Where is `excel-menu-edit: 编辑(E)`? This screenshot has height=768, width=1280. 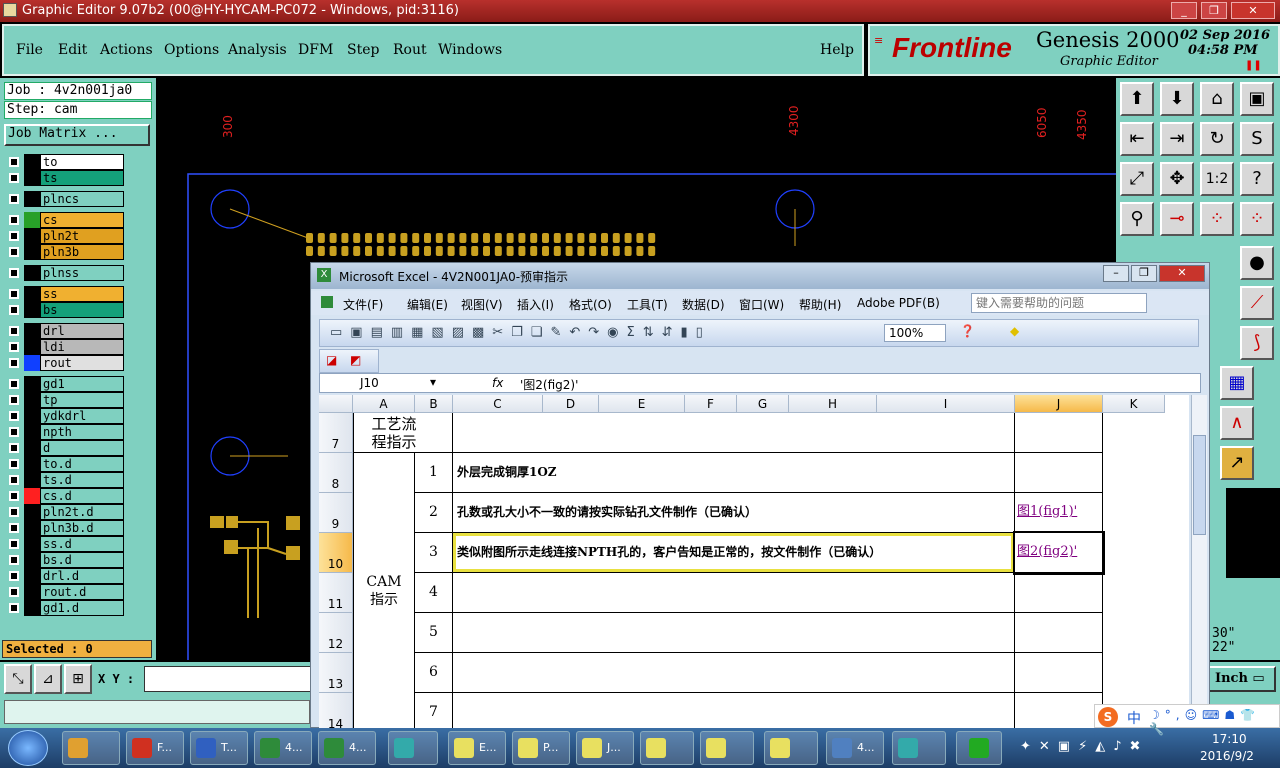 excel-menu-edit: 编辑(E) is located at coordinates (427, 304).